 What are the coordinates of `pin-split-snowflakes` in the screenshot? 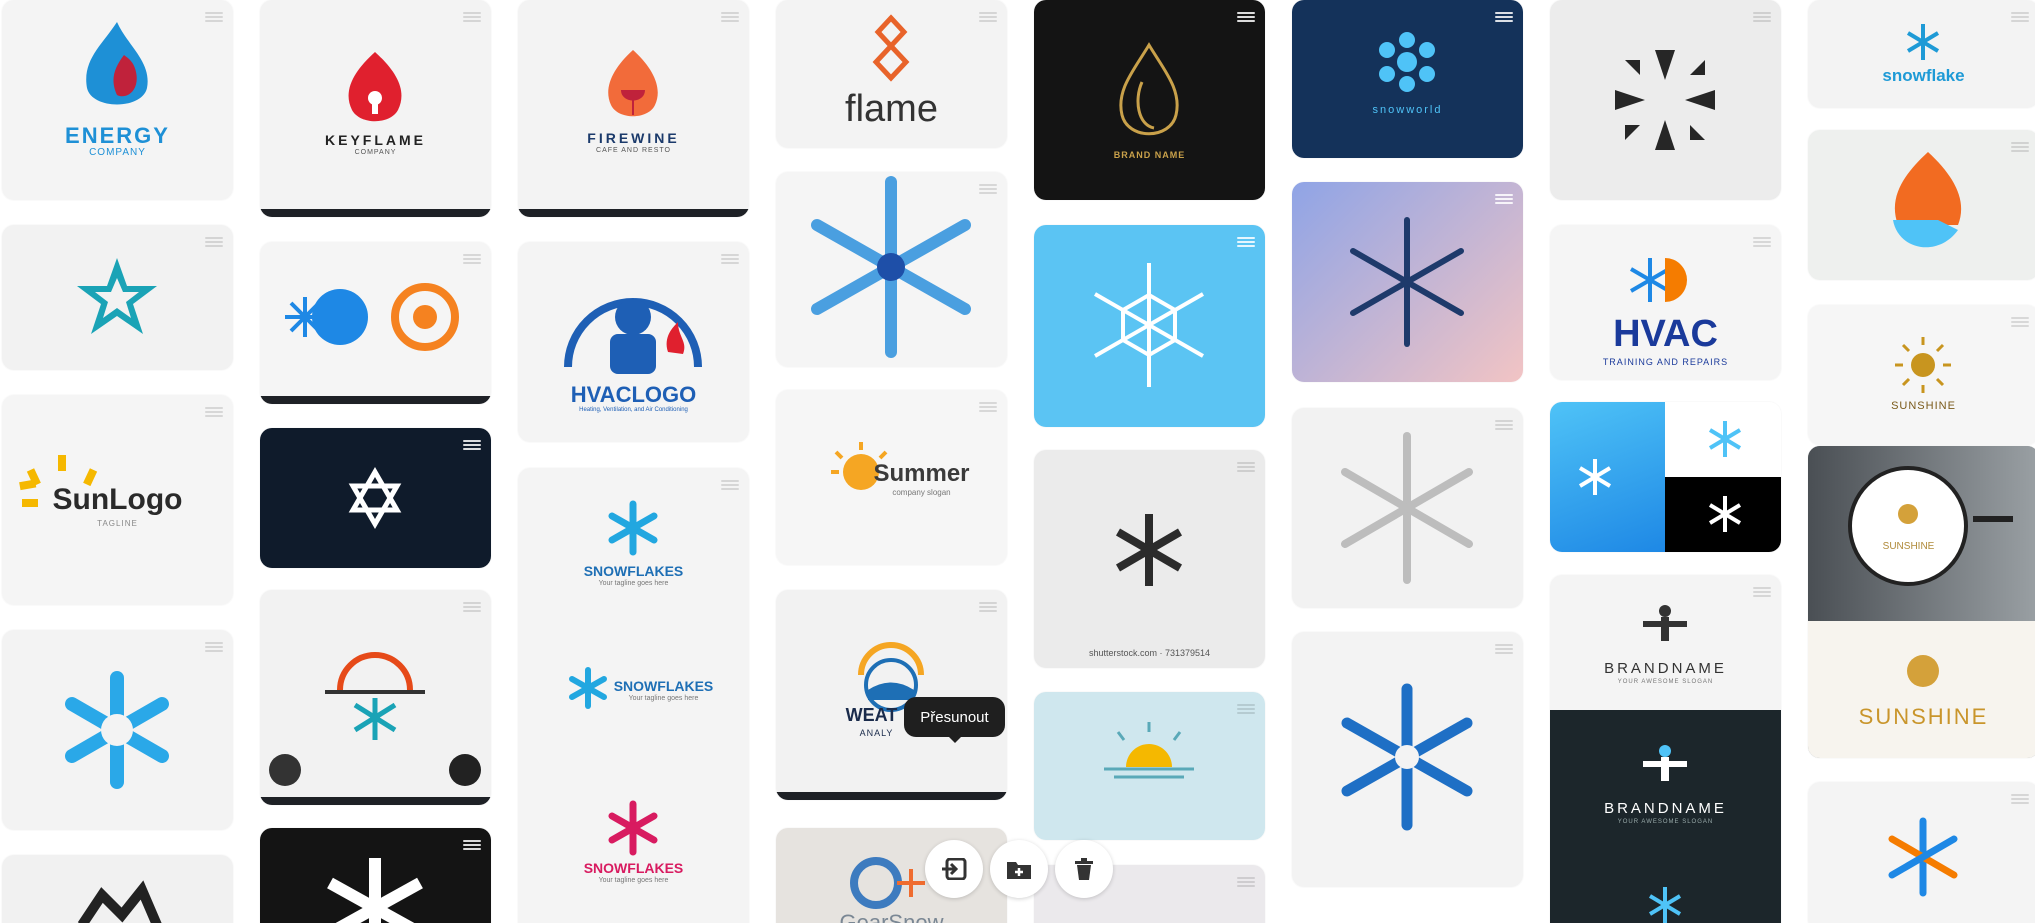 It's located at (1665, 477).